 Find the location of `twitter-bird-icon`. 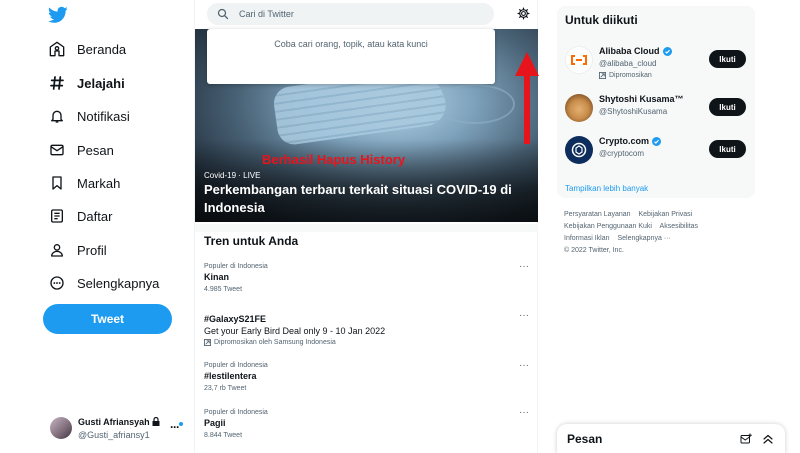

twitter-bird-icon is located at coordinates (58, 15).